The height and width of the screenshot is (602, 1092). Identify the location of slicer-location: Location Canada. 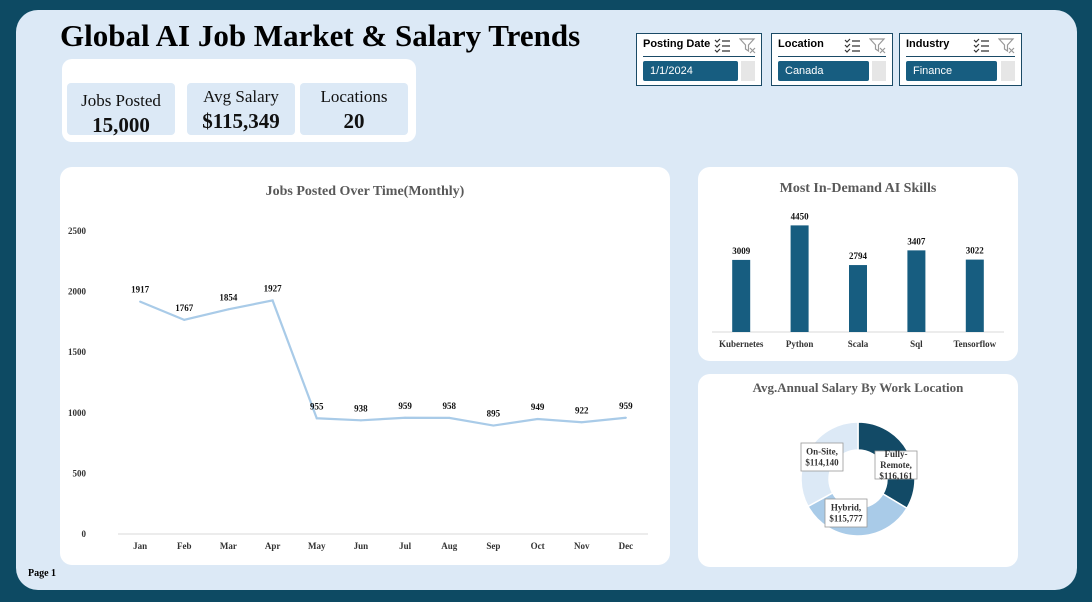
(832, 59).